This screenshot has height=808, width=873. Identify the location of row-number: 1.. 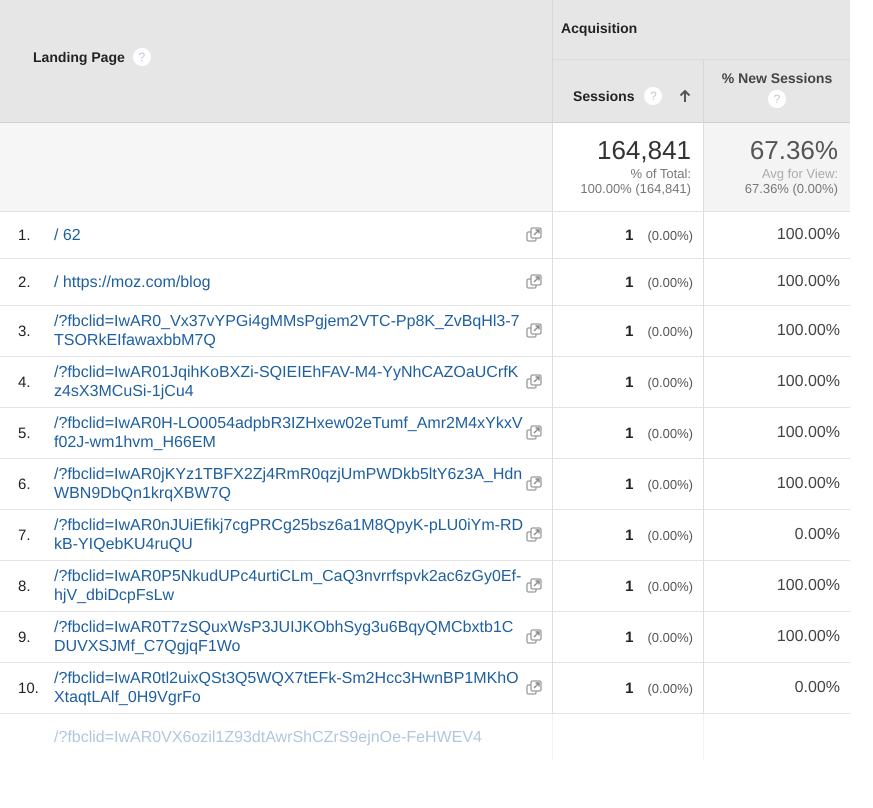
(25, 235).